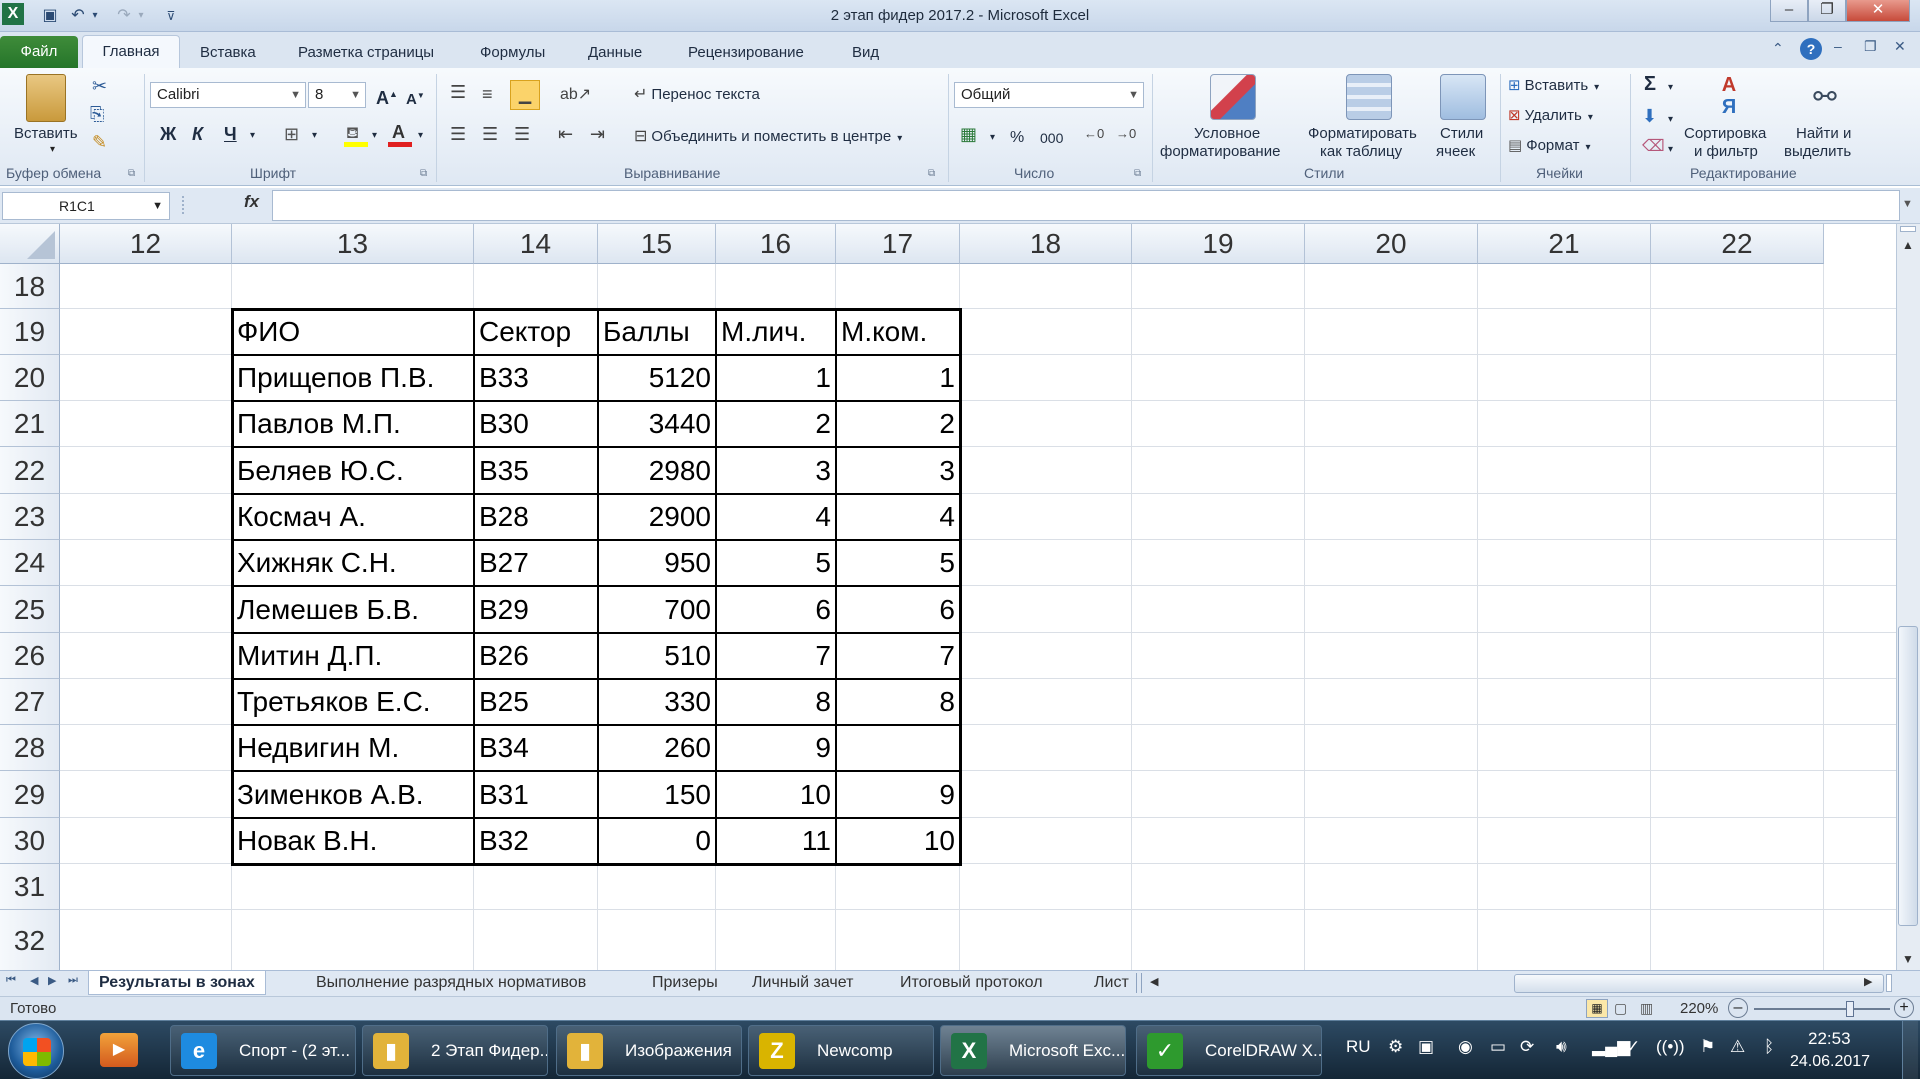  I want to click on ribbon-collapse-icon: ⌃, so click(1778, 48).